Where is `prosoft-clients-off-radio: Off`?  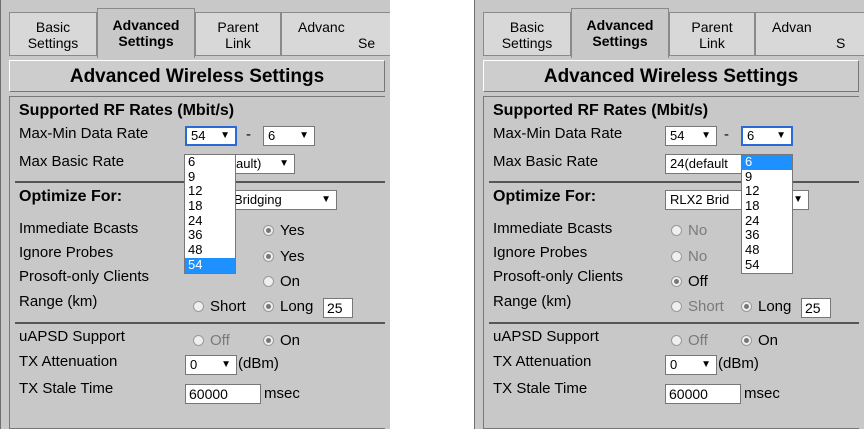 prosoft-clients-off-radio: Off is located at coordinates (689, 281).